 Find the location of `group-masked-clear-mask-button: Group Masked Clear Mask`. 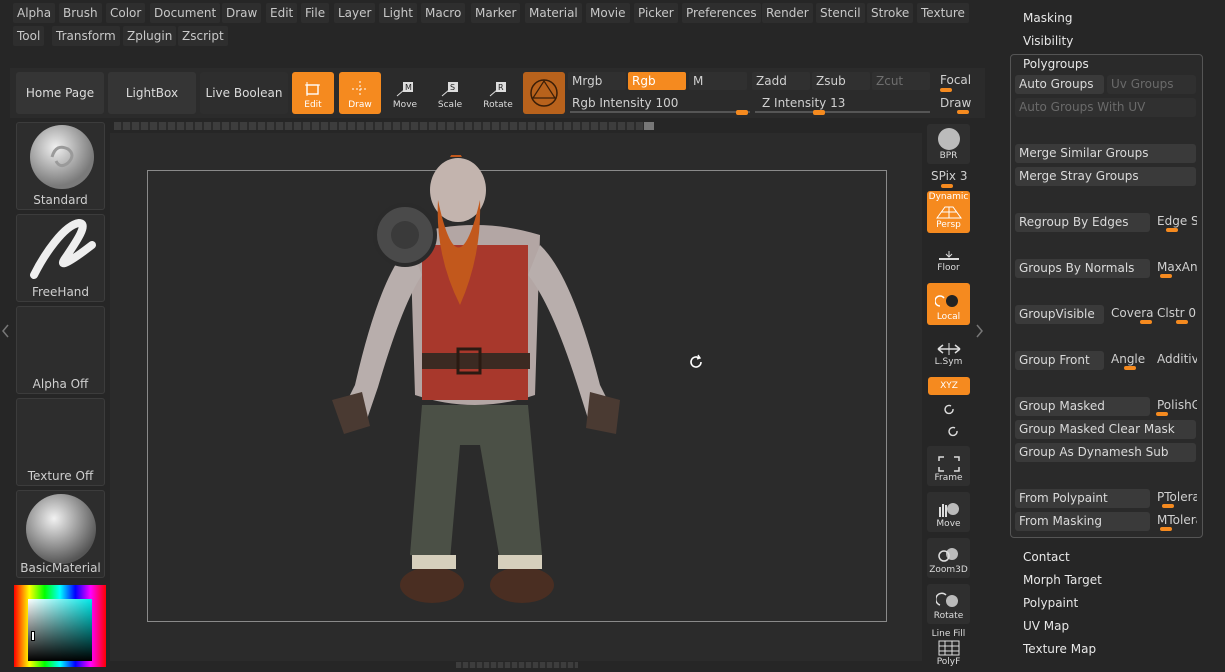

group-masked-clear-mask-button: Group Masked Clear Mask is located at coordinates (1105, 429).